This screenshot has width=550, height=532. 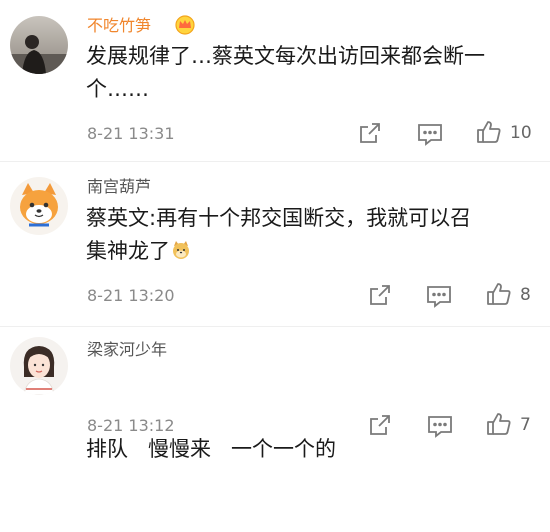 What do you see at coordinates (131, 425) in the screenshot?
I see `timestamp: 8-21 13:12` at bounding box center [131, 425].